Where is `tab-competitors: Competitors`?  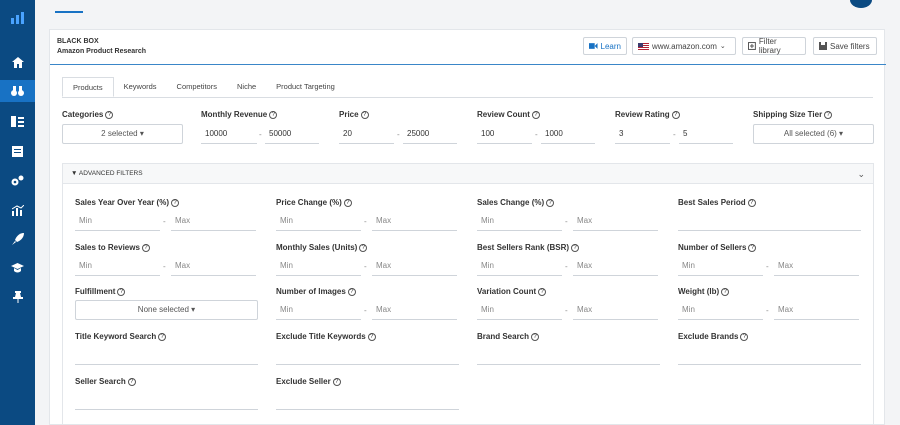 tab-competitors: Competitors is located at coordinates (197, 87).